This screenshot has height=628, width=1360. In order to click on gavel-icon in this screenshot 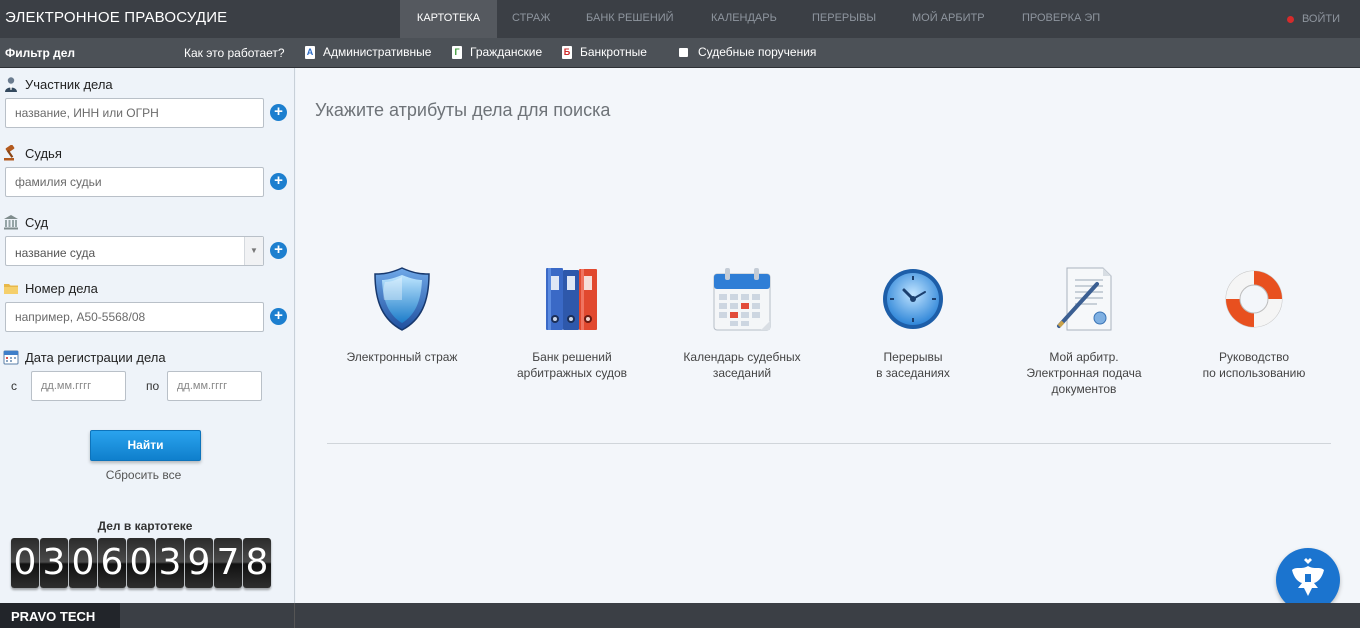, I will do `click(9, 153)`.